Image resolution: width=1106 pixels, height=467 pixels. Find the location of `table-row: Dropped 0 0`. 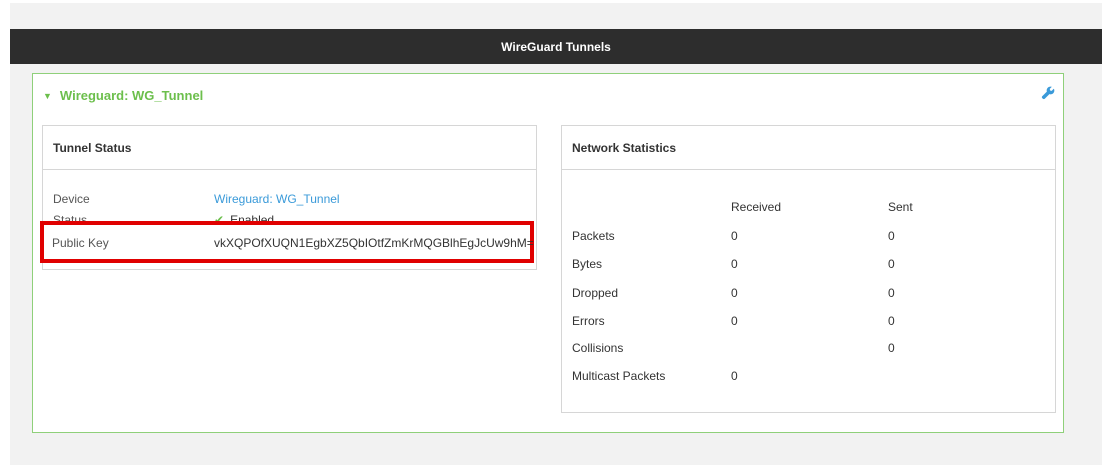

table-row: Dropped 0 0 is located at coordinates (808, 296).